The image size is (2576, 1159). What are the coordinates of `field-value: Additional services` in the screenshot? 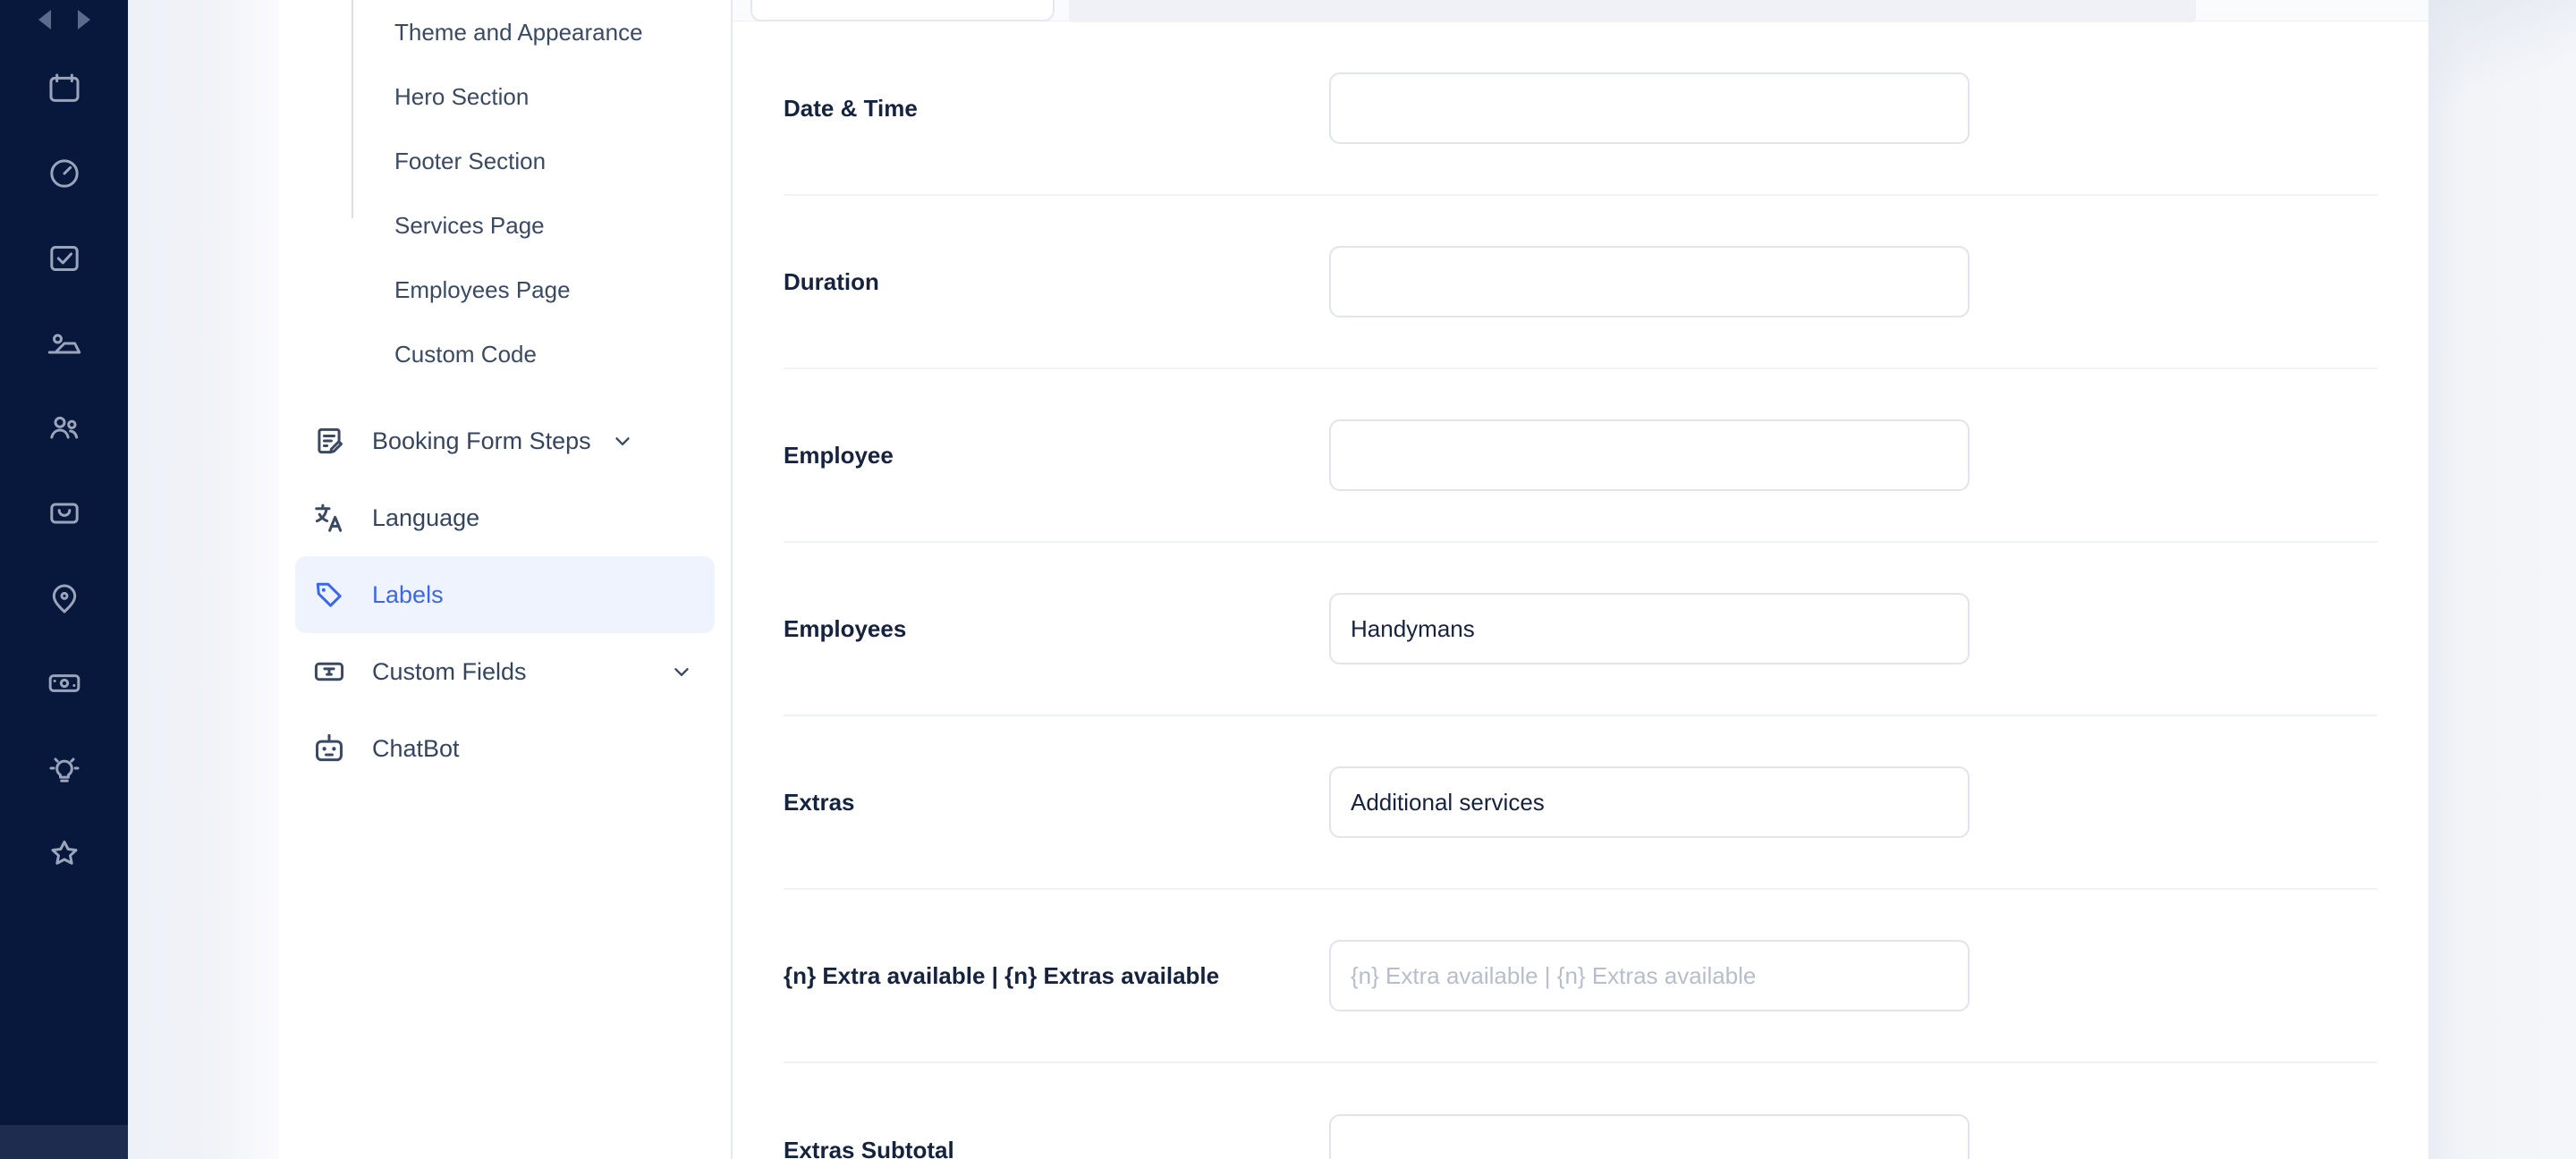 It's located at (1448, 802).